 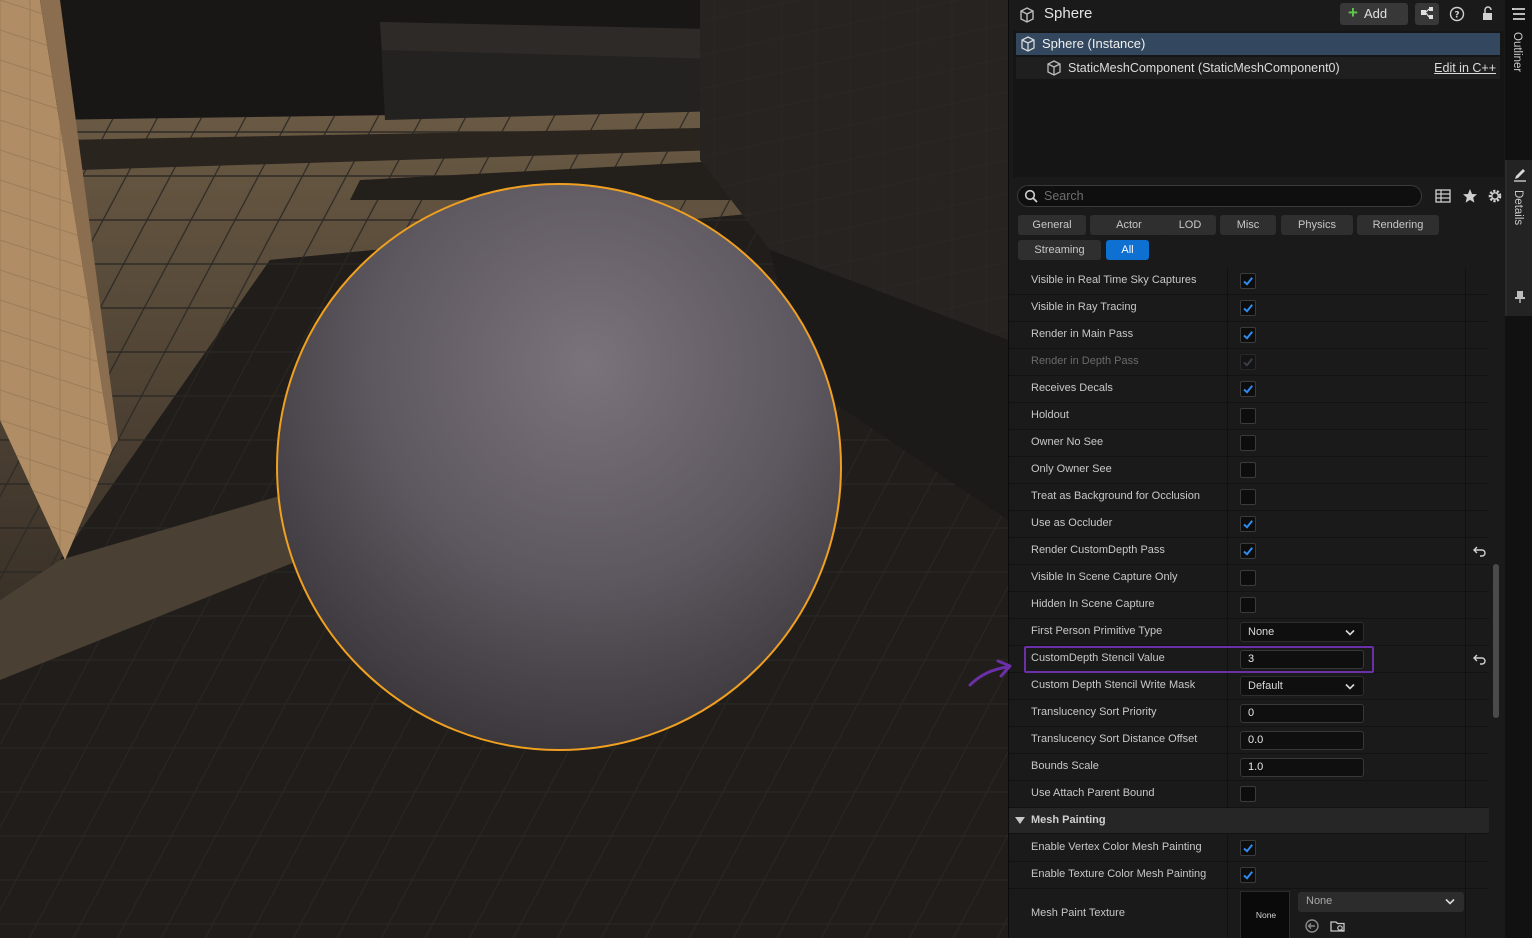 I want to click on tree-item-root: Sphere (Instance), so click(x=1258, y=44).